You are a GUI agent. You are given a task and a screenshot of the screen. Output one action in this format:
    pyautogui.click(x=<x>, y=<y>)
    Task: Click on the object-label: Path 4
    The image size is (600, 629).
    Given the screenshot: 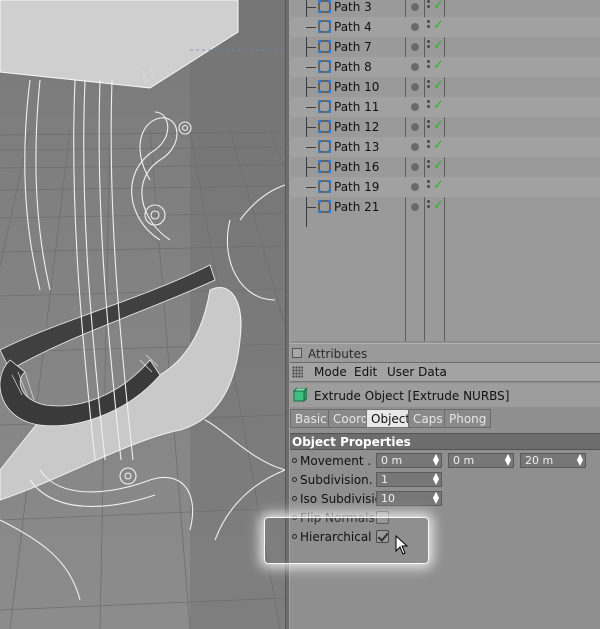 What is the action you would take?
    pyautogui.click(x=353, y=27)
    